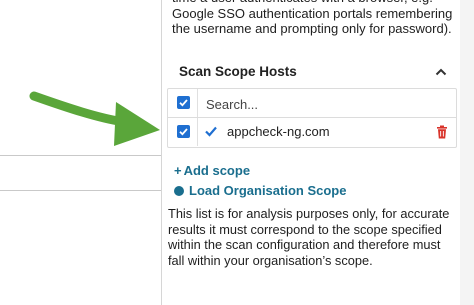  Describe the element at coordinates (211, 131) in the screenshot. I see `verified-check-icon` at that location.